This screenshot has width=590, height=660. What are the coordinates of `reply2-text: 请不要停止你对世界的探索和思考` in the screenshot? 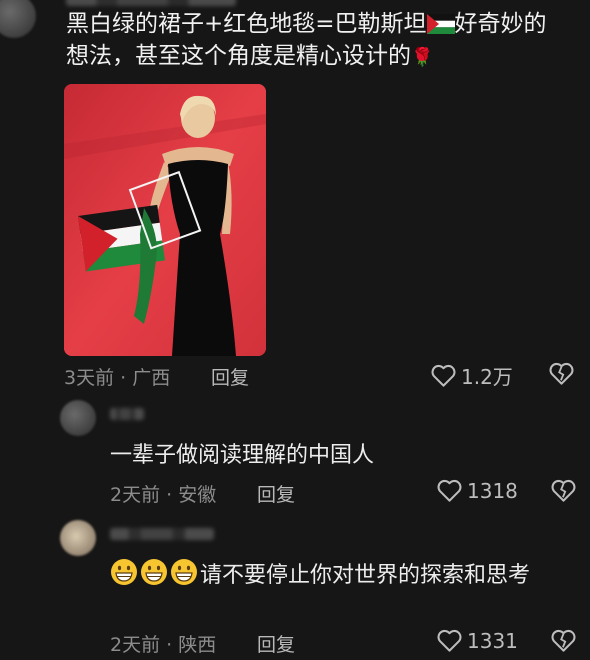 It's located at (365, 575).